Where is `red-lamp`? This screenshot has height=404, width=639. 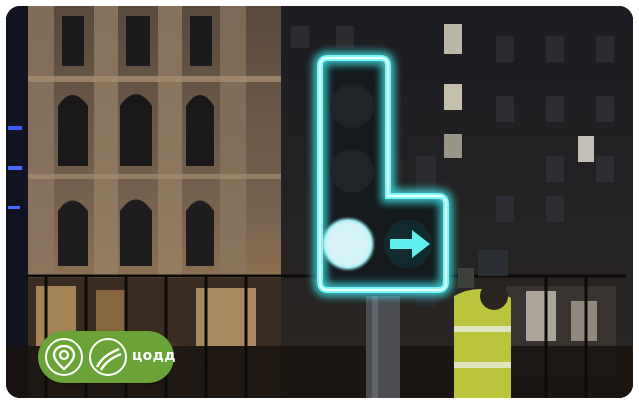
red-lamp is located at coordinates (352, 106).